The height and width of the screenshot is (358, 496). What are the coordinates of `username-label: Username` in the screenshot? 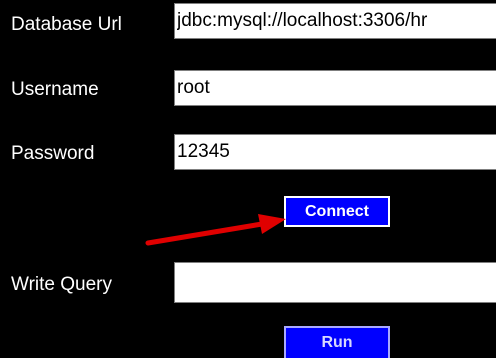 It's located at (55, 89).